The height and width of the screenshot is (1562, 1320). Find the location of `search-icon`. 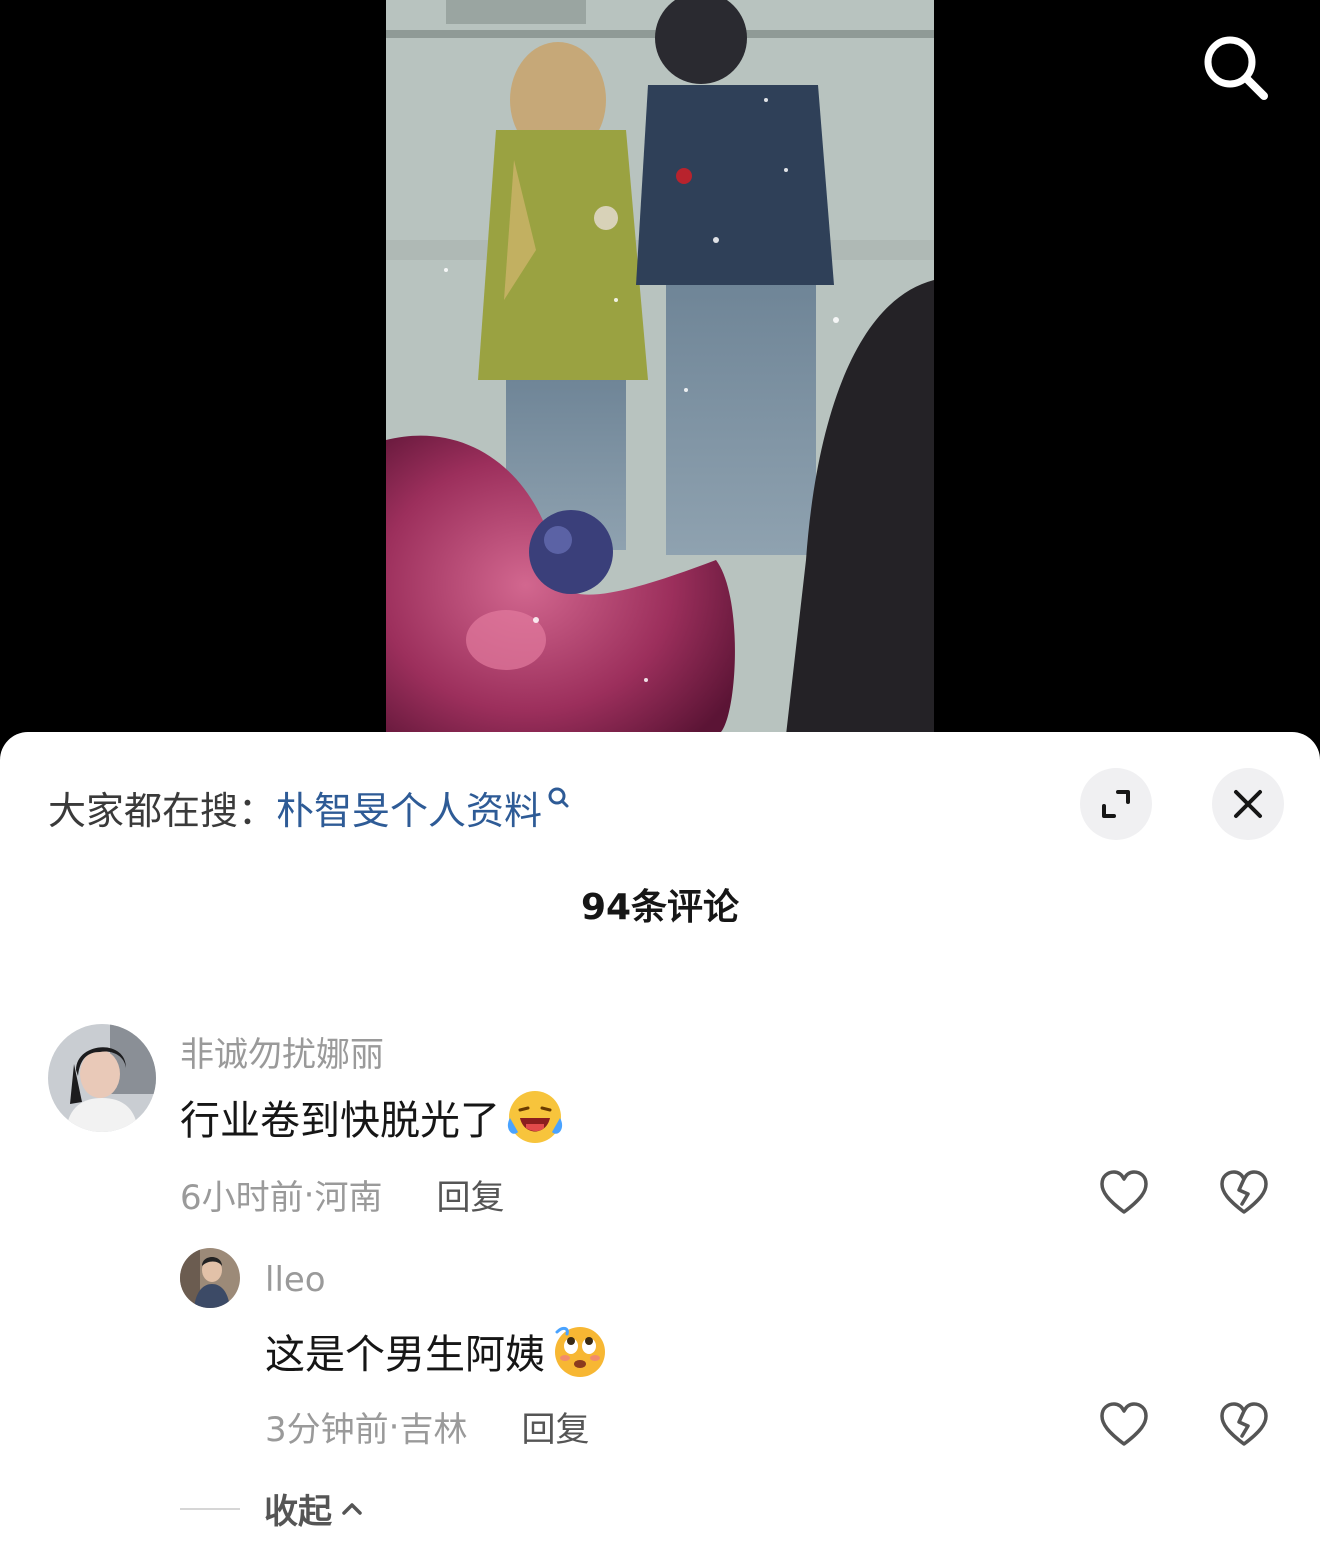

search-icon is located at coordinates (1236, 68).